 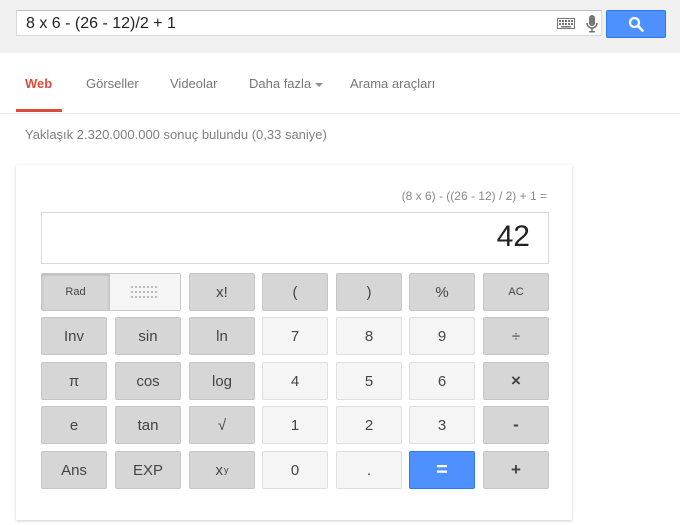 What do you see at coordinates (442, 381) in the screenshot?
I see `digit-6-button: 6` at bounding box center [442, 381].